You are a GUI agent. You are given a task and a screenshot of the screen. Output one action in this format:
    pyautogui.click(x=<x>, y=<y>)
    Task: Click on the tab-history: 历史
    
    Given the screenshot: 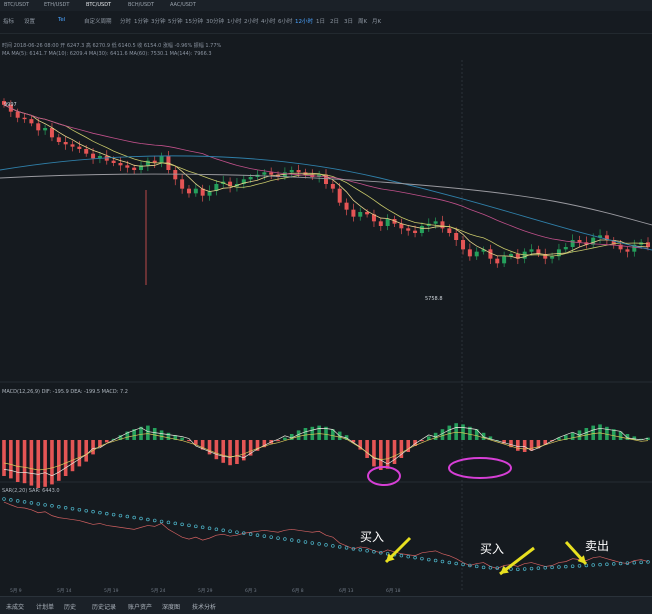 What is the action you would take?
    pyautogui.click(x=70, y=606)
    